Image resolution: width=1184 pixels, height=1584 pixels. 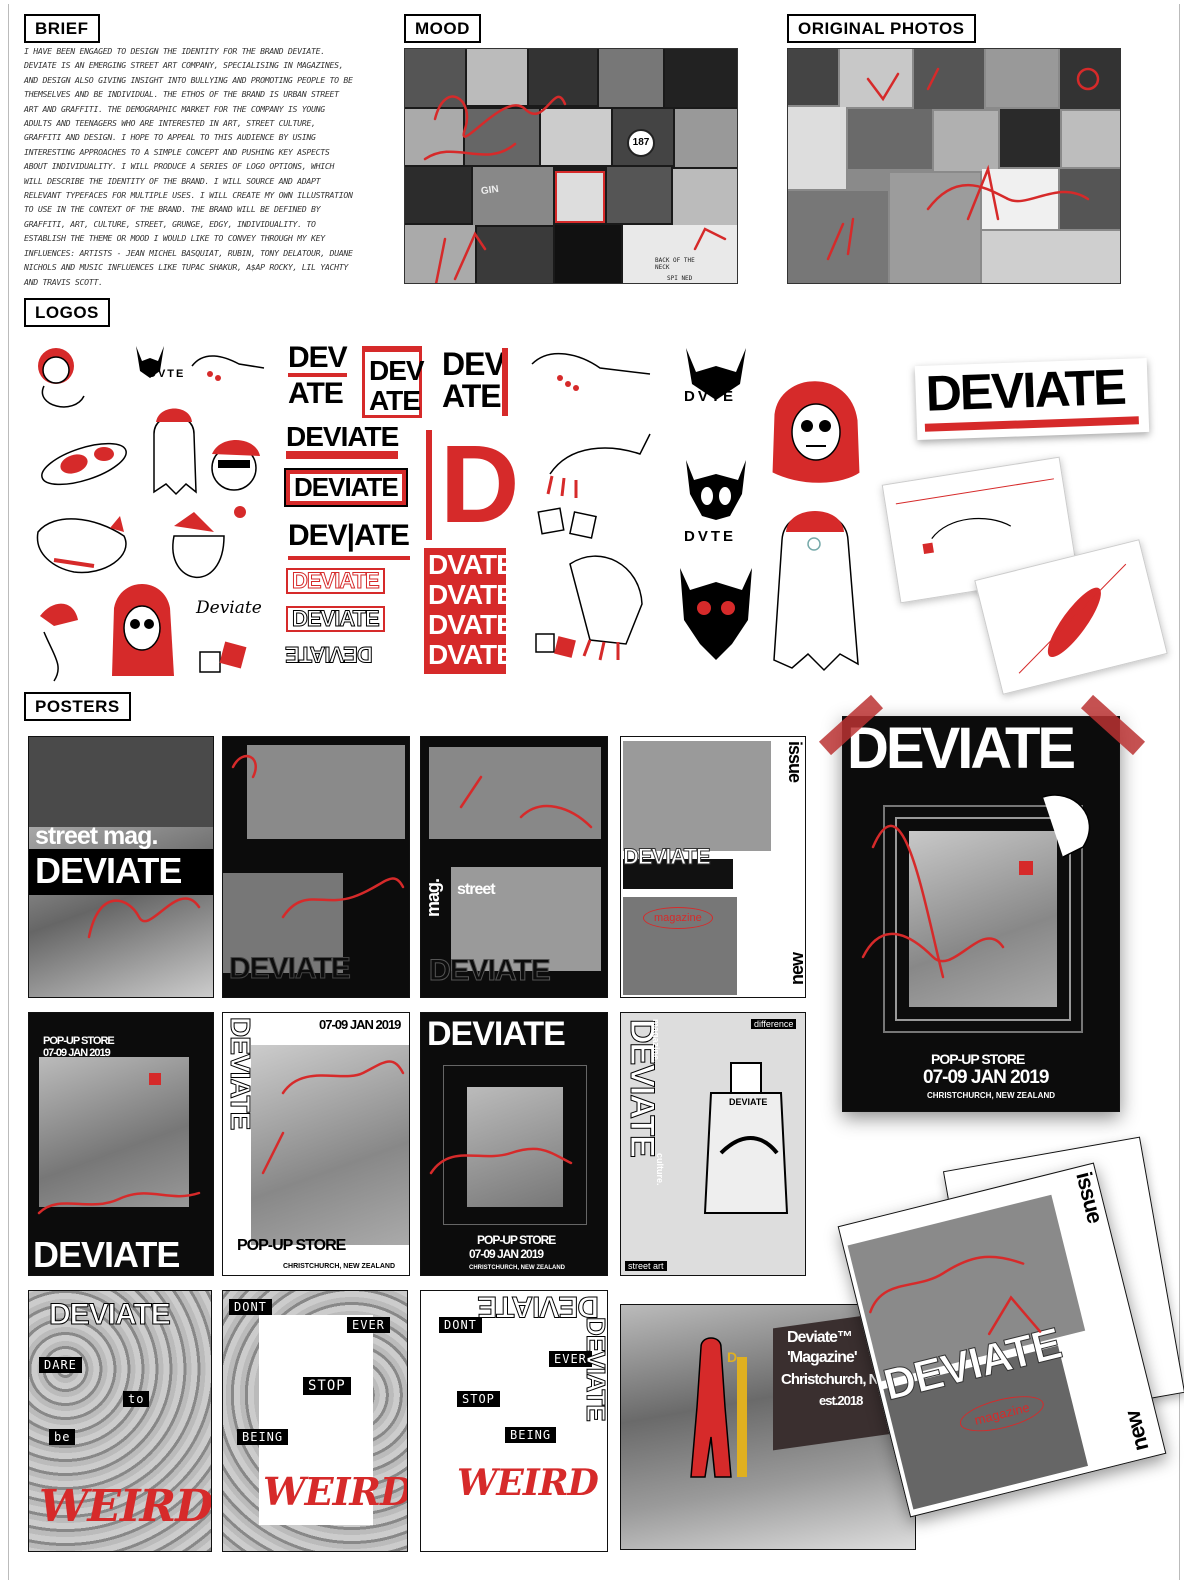 I want to click on hand-illustrations, so click(x=591, y=506).